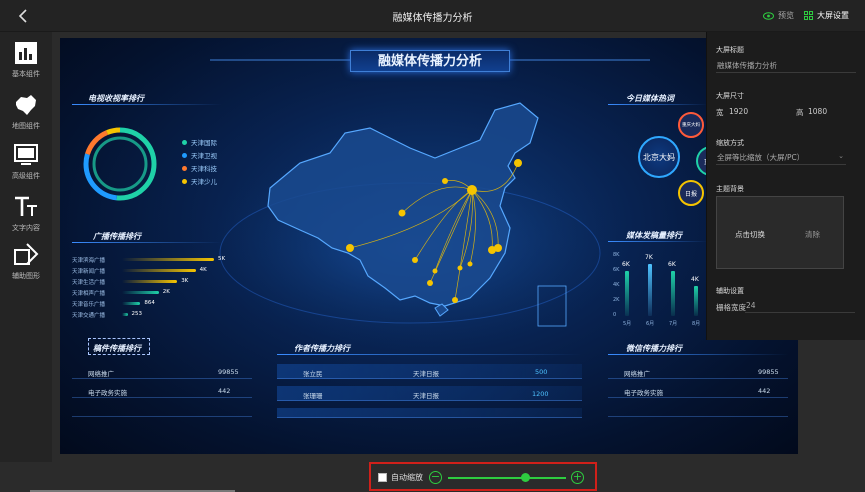  Describe the element at coordinates (199, 142) in the screenshot. I see `legend-item: 天津国际` at that location.